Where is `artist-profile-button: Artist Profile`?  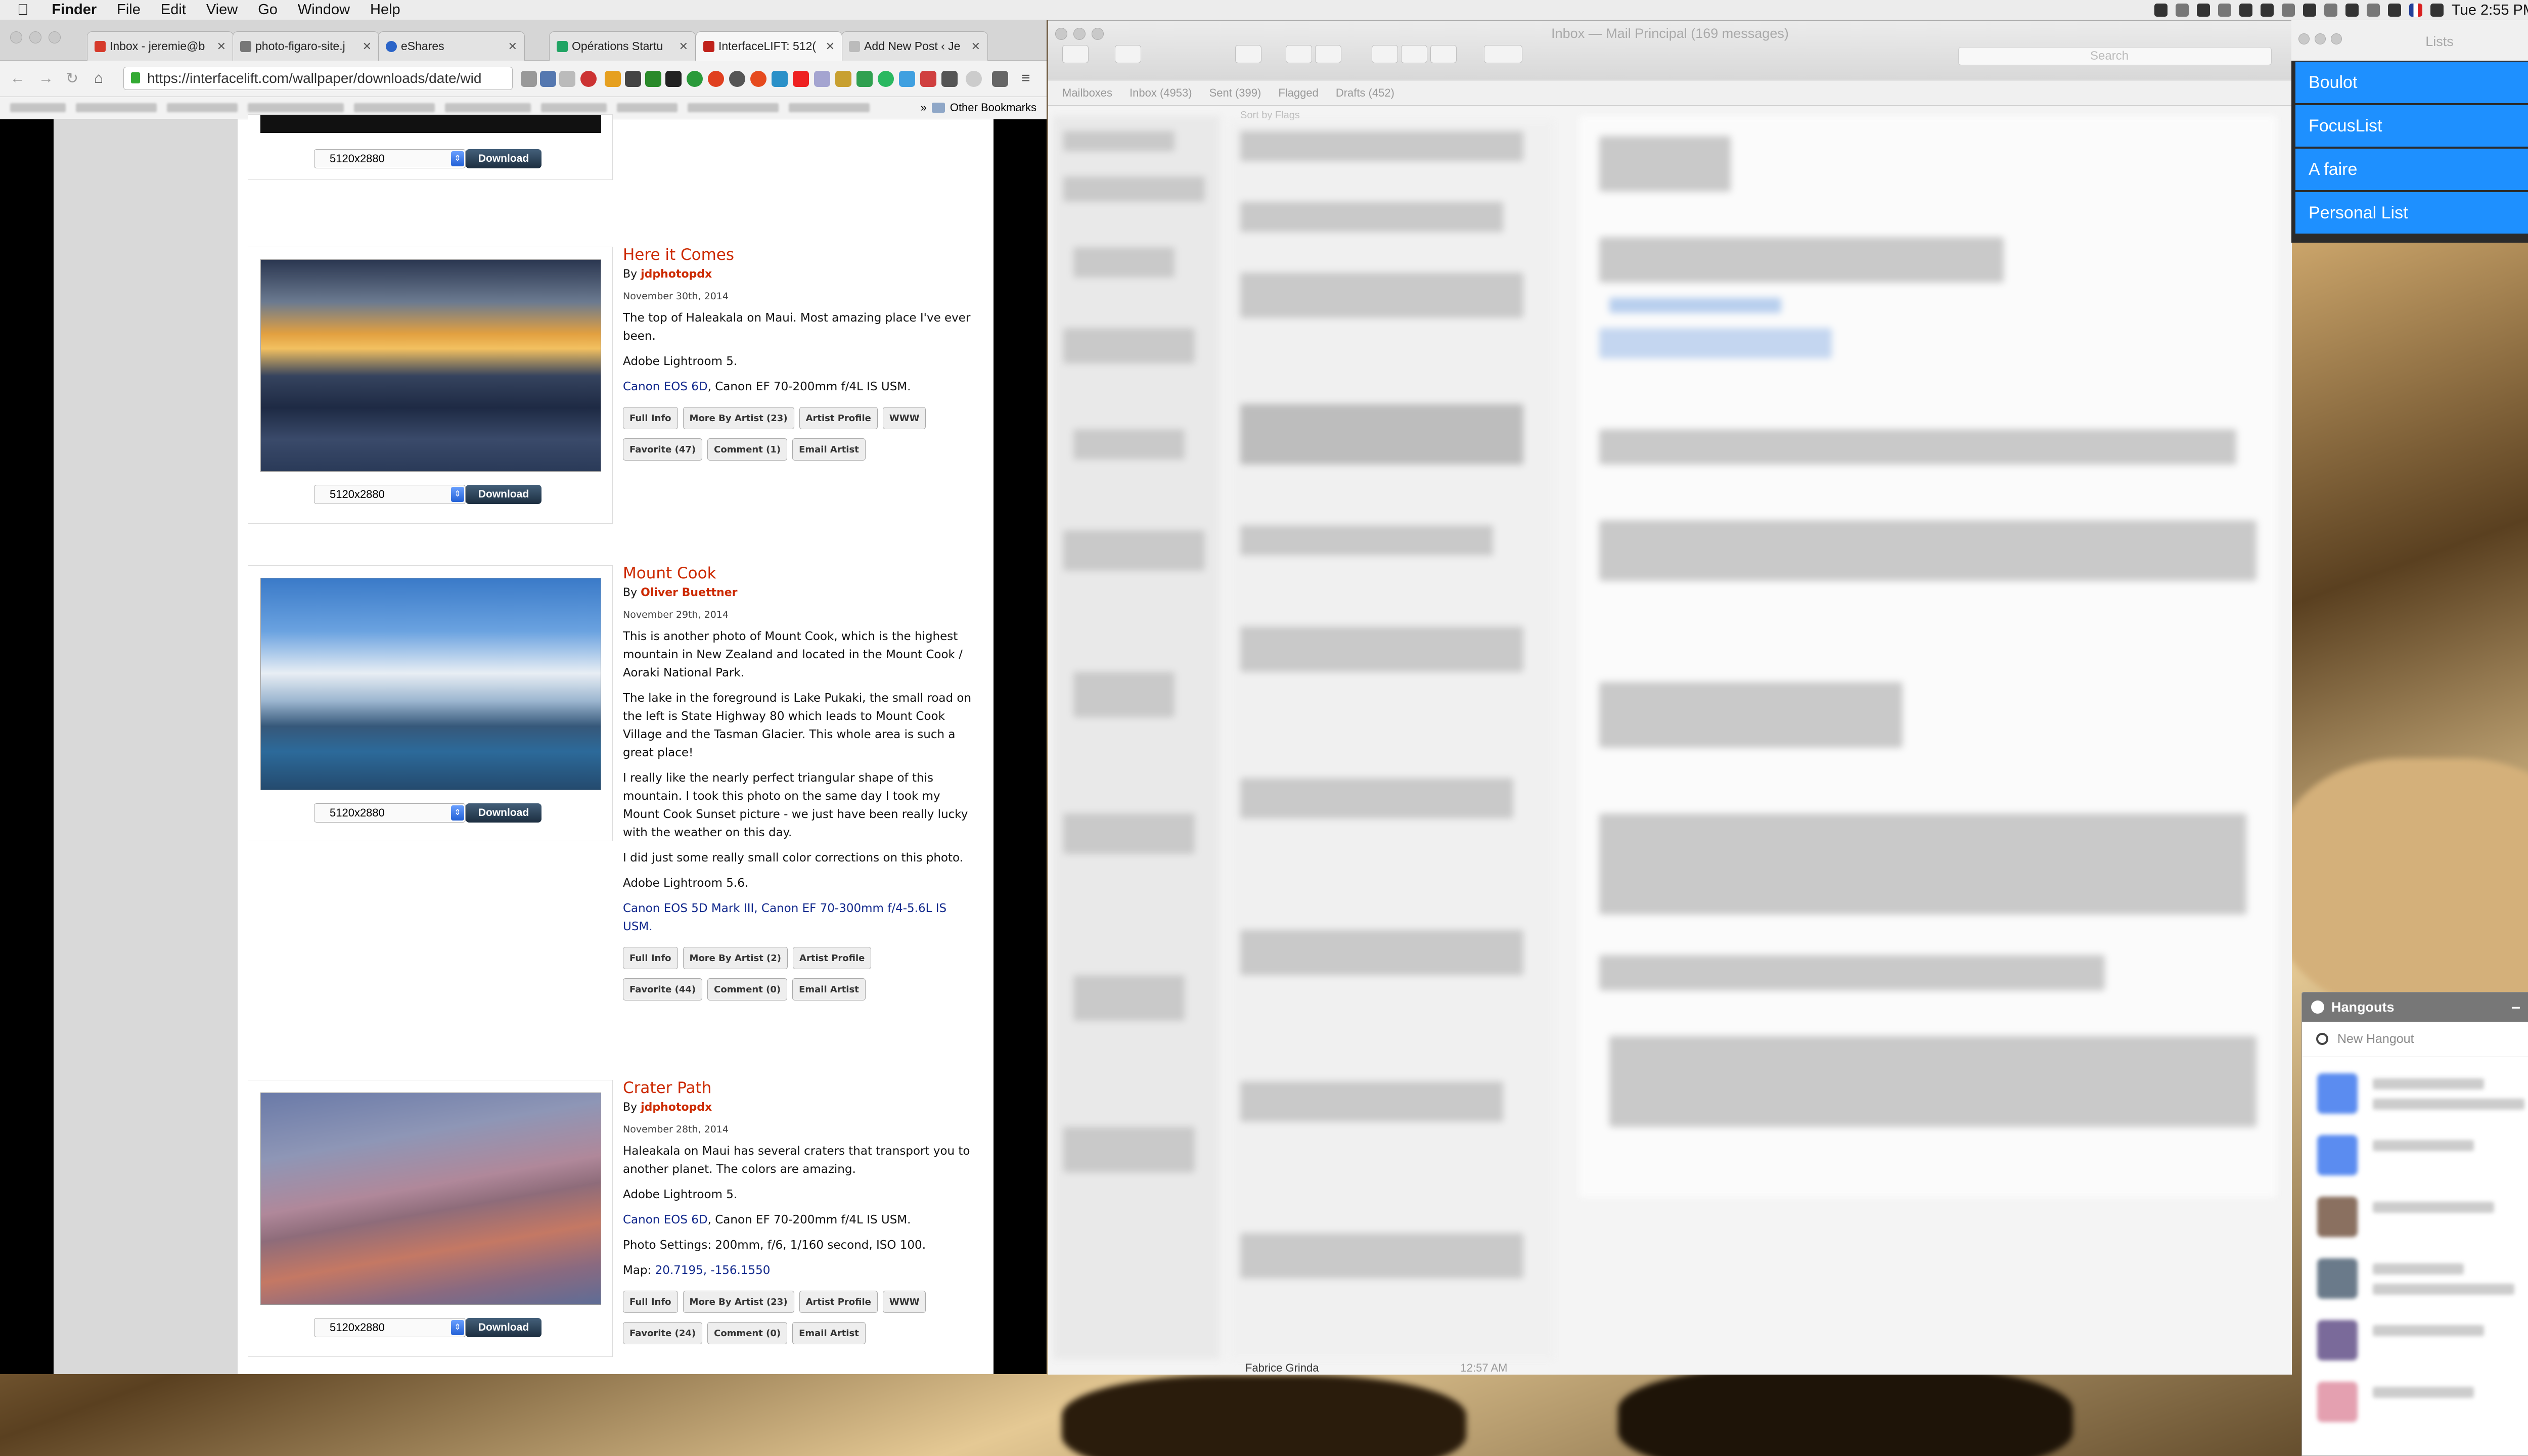
artist-profile-button: Artist Profile is located at coordinates (839, 1302).